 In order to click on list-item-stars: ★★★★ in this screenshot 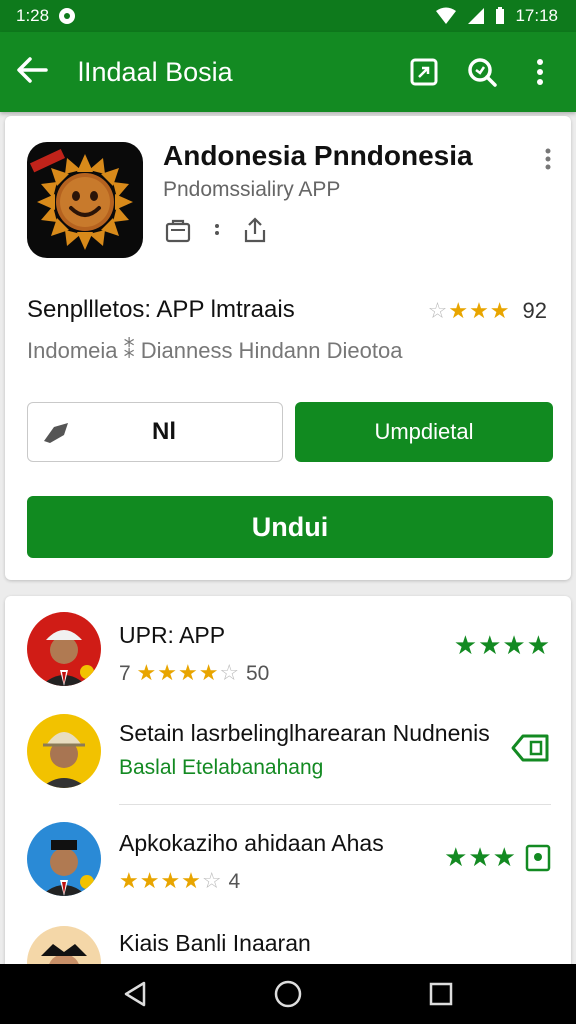, I will do `click(502, 645)`.